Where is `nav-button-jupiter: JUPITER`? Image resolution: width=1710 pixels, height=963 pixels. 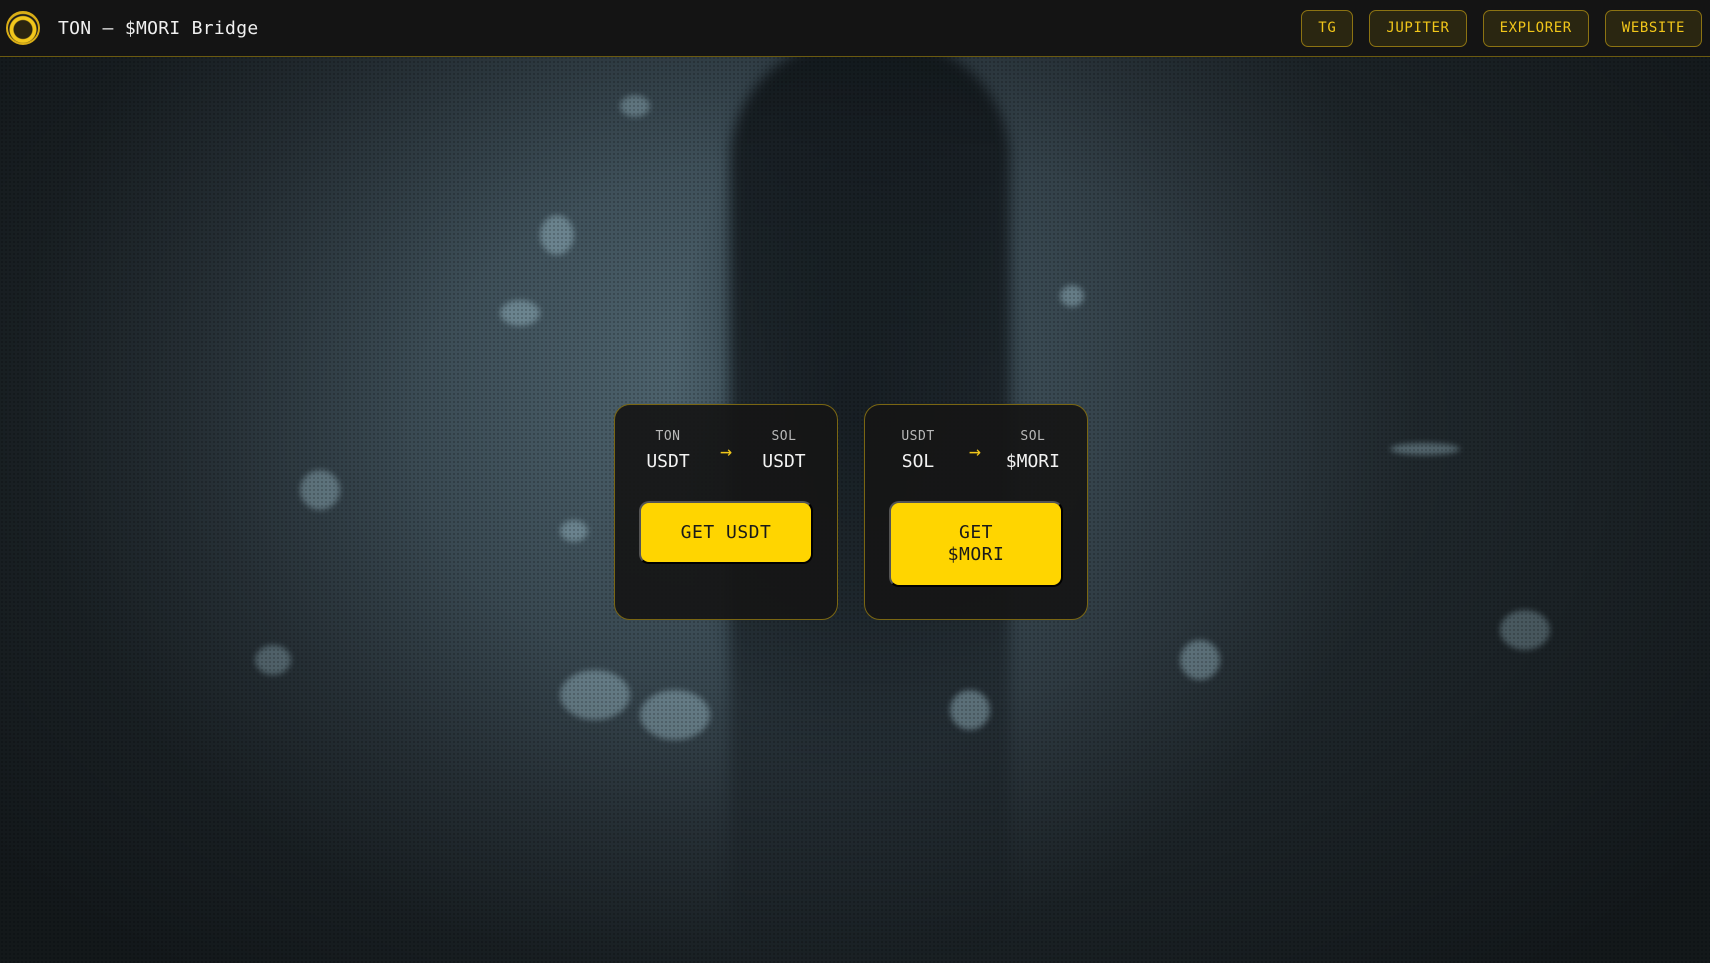
nav-button-jupiter: JUPITER is located at coordinates (1418, 28).